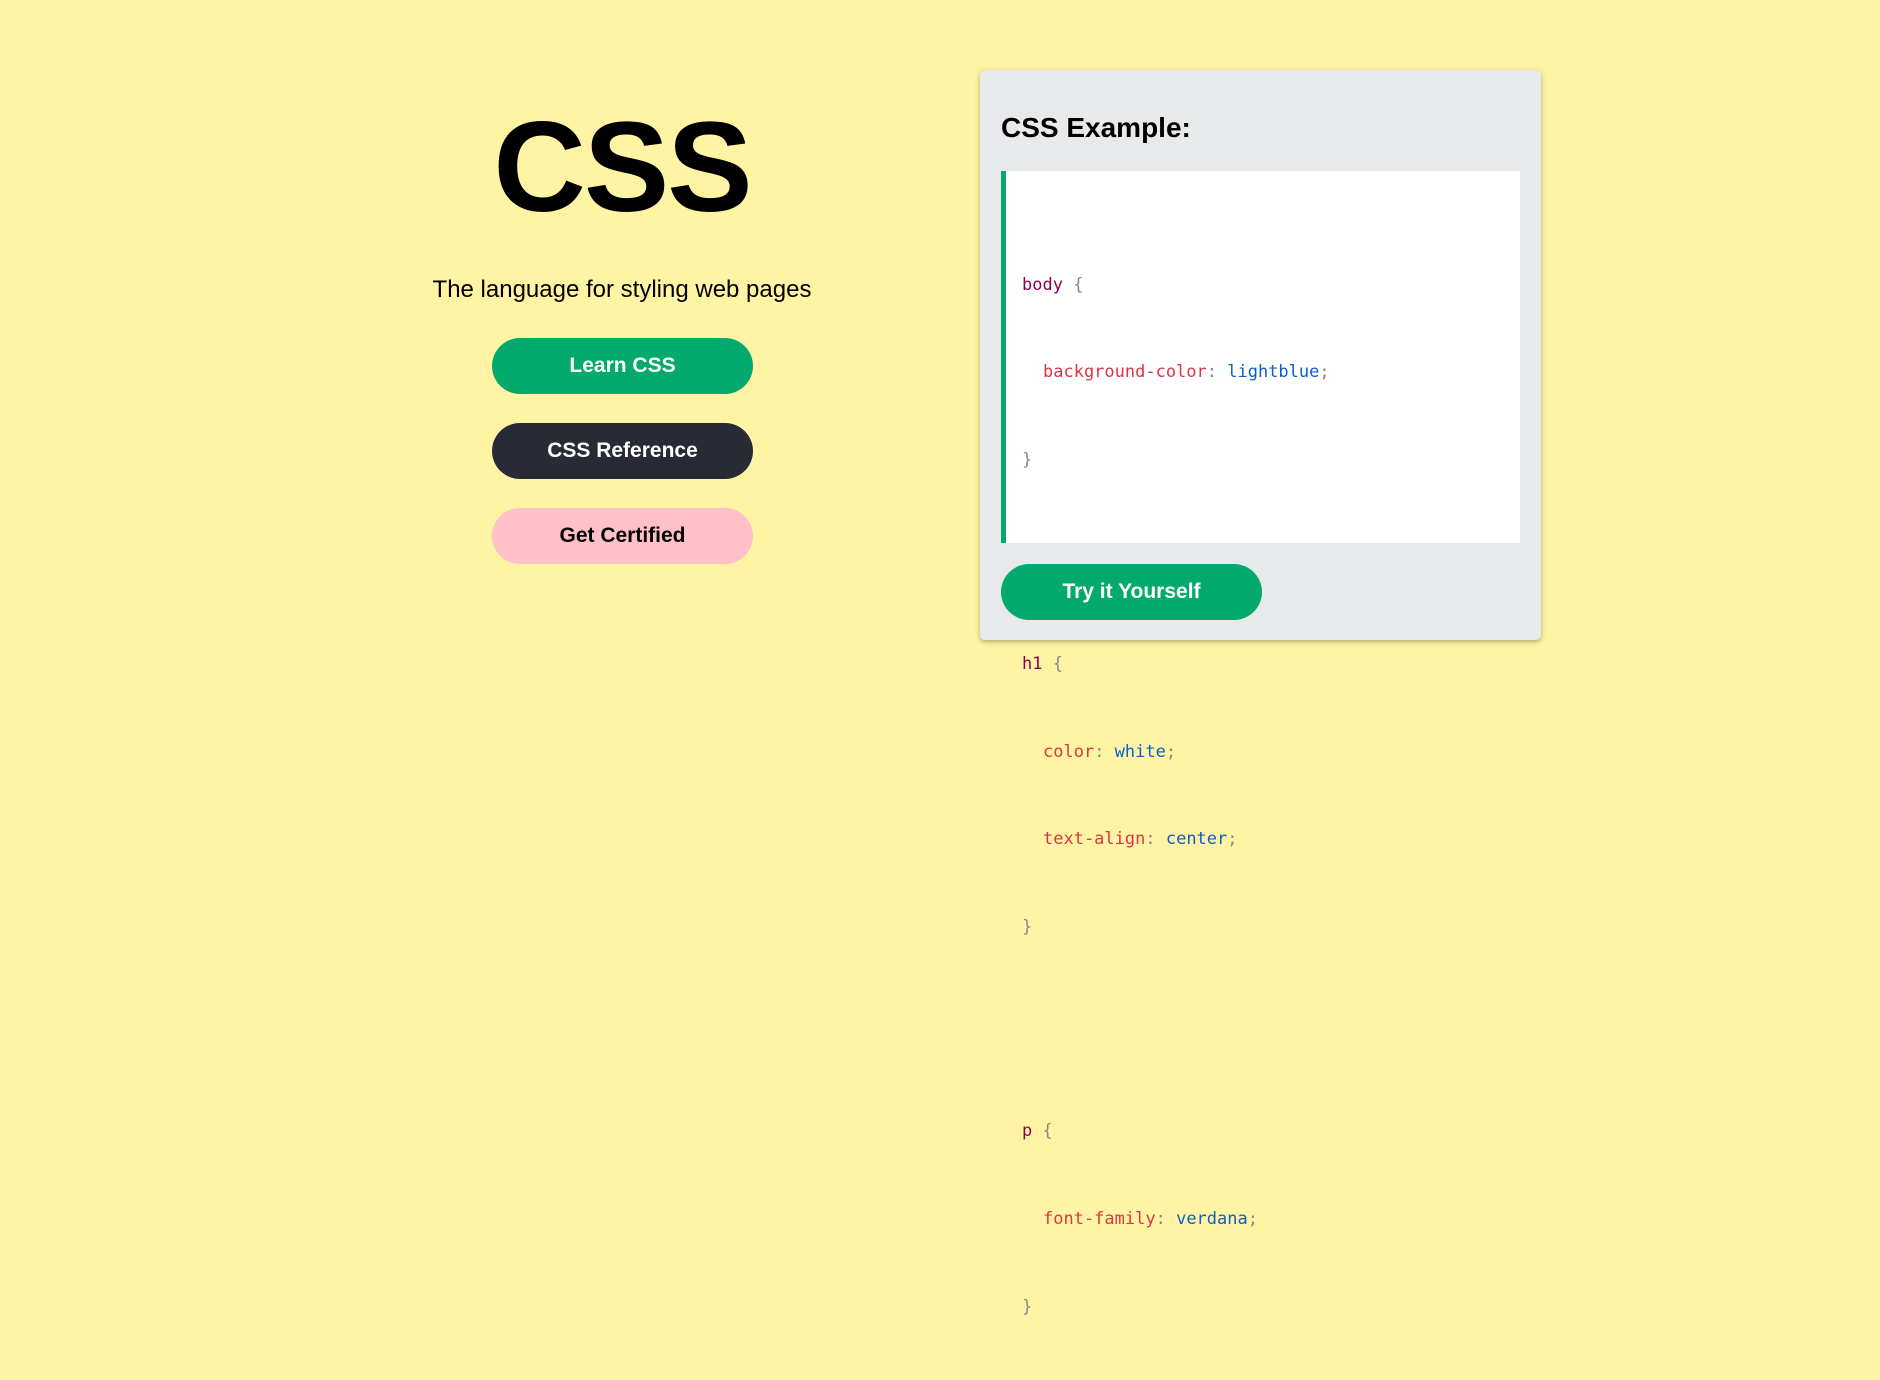 Image resolution: width=1880 pixels, height=1380 pixels. I want to click on code-line: body {, so click(1271, 285).